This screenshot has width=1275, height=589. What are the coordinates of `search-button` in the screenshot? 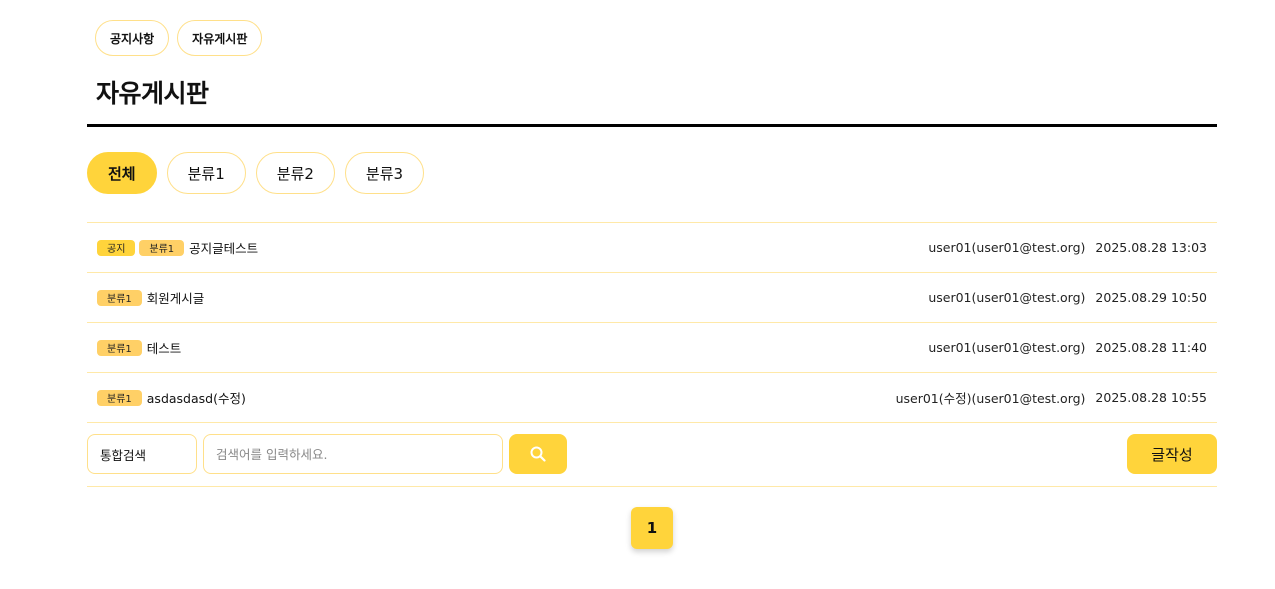 It's located at (538, 454).